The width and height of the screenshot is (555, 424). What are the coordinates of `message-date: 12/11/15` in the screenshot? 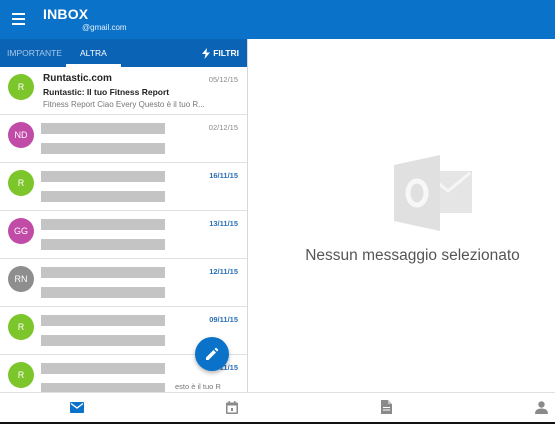 It's located at (223, 271).